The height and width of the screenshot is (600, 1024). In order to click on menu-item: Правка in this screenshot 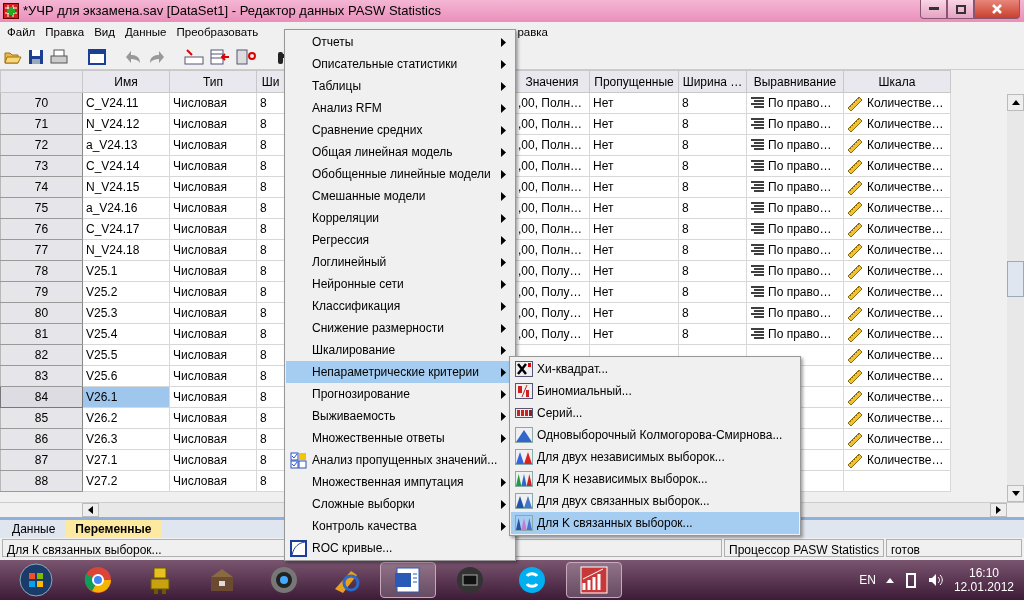, I will do `click(65, 33)`.